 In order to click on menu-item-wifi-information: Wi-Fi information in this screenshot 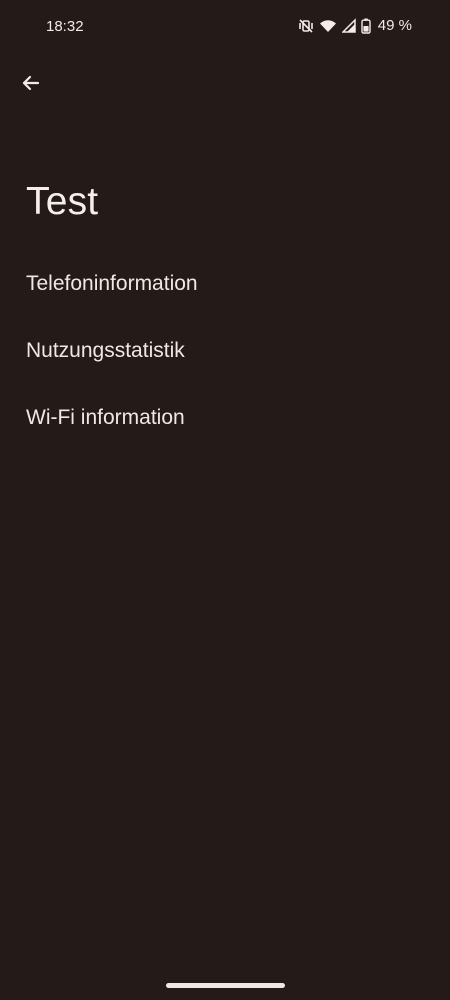, I will do `click(225, 417)`.